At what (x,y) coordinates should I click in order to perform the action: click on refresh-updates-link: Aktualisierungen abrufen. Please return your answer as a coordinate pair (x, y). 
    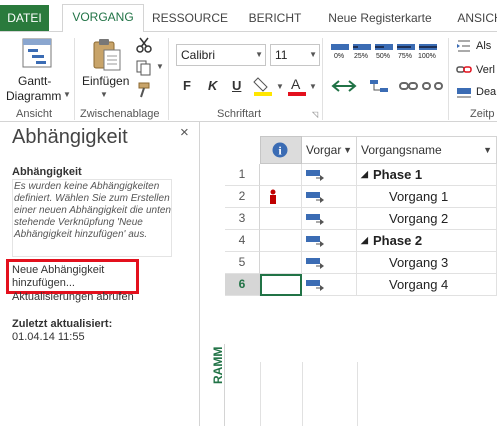
    Looking at the image, I should click on (73, 297).